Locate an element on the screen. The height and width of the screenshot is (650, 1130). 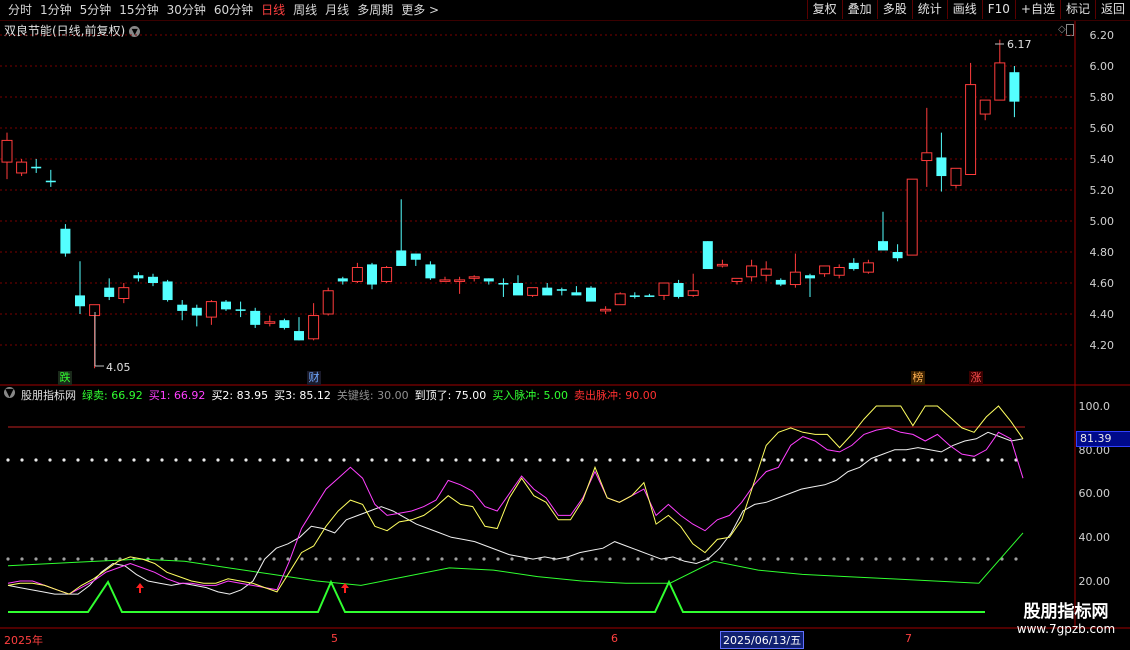
indicator-tick: 60.00 is located at coordinates (1094, 493).